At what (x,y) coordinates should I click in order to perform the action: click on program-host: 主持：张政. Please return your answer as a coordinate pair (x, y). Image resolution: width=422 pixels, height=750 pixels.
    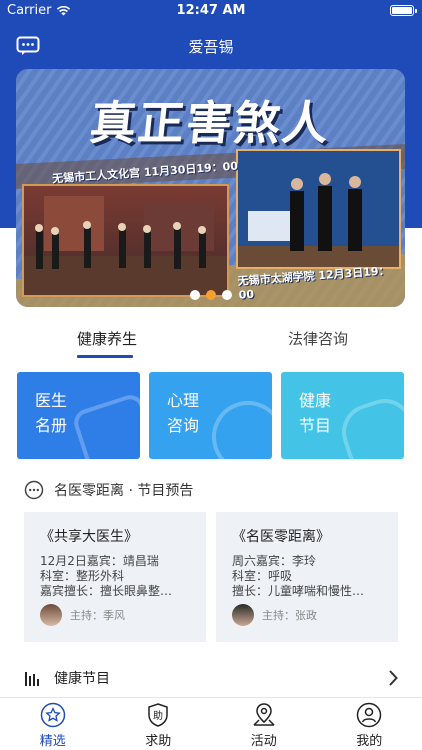
    Looking at the image, I should click on (274, 615).